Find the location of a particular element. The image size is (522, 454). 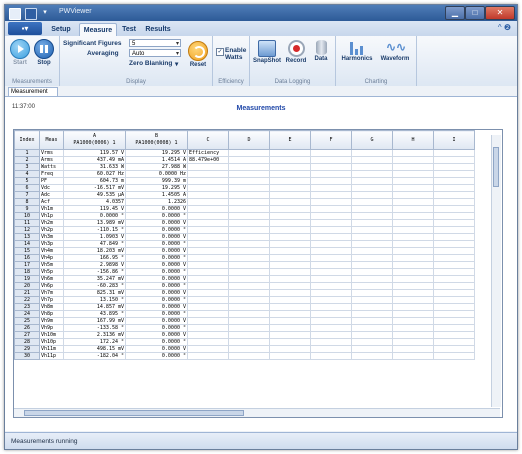

row-index-cell: 9 is located at coordinates (27, 209).